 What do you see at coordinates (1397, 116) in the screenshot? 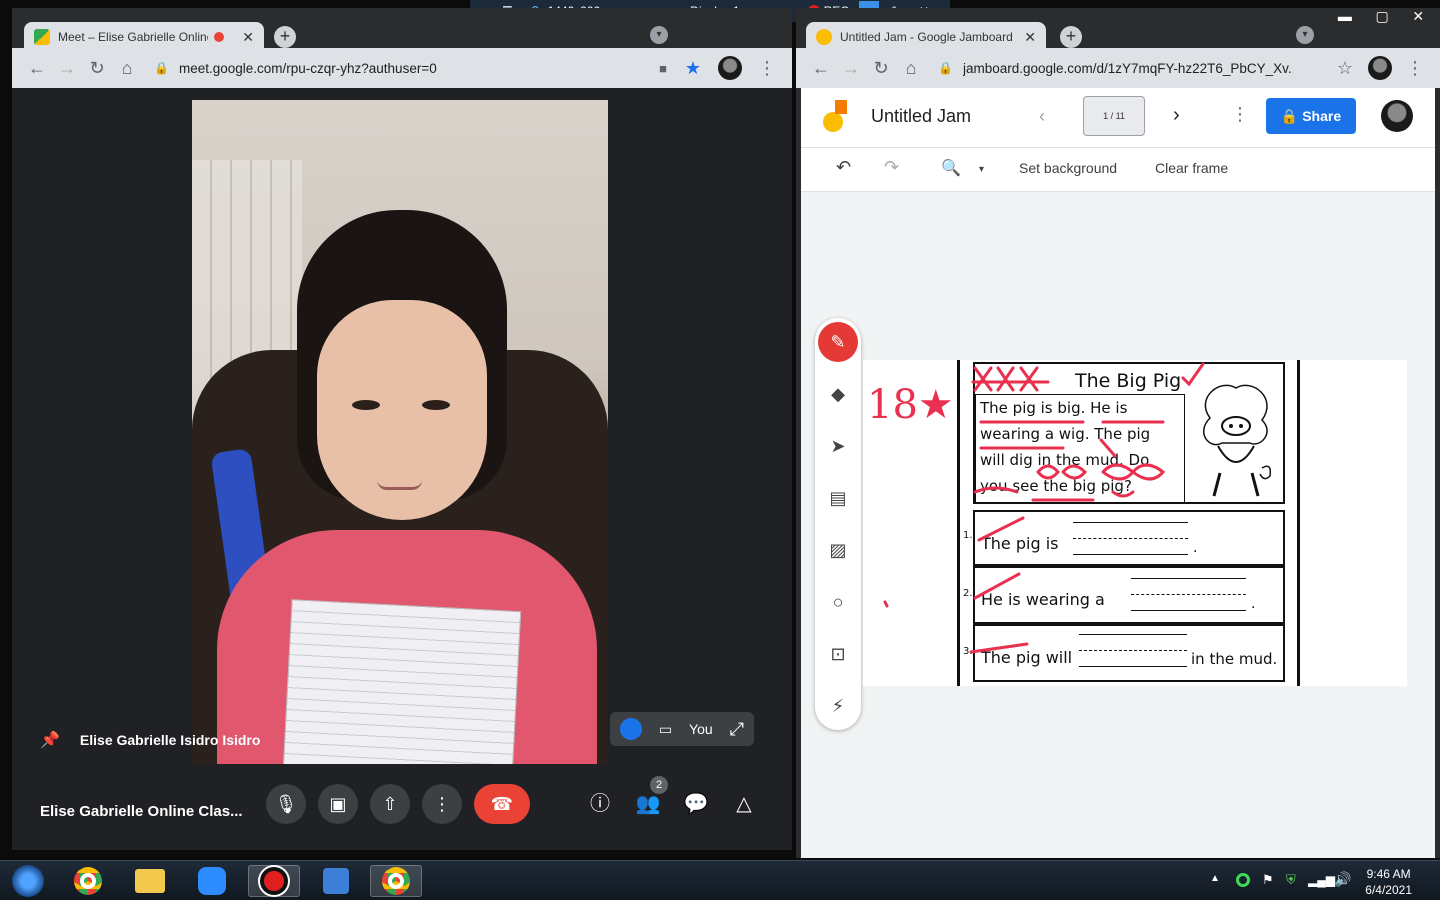
I see `account-avatar` at bounding box center [1397, 116].